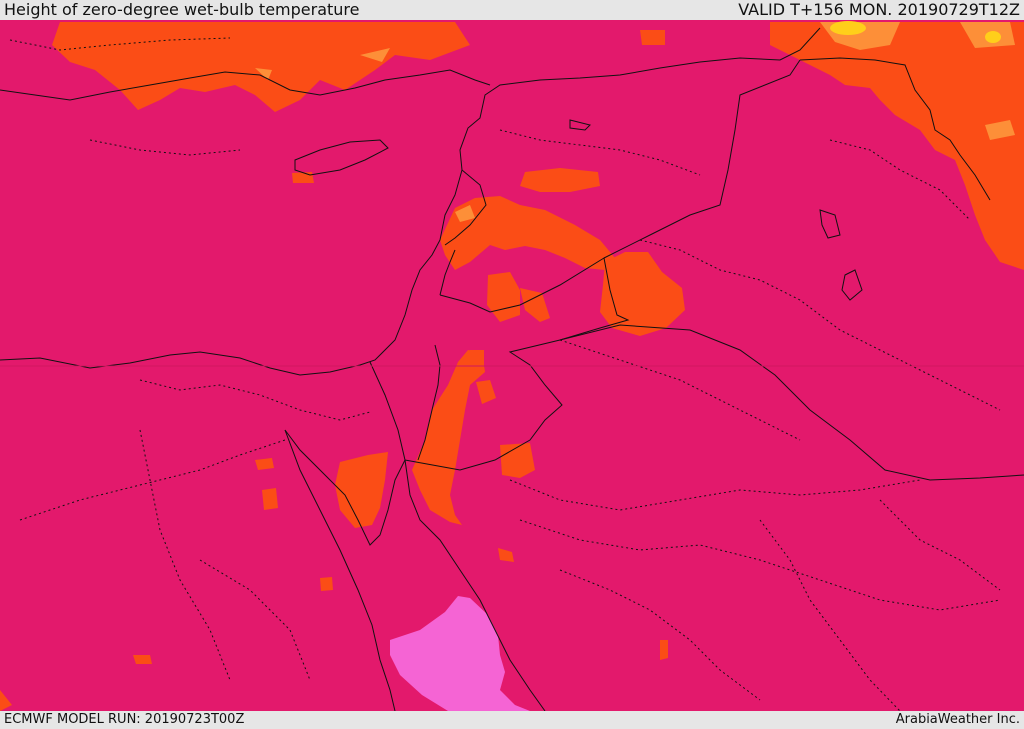 The width and height of the screenshot is (1024, 729). What do you see at coordinates (957, 719) in the screenshot?
I see `credit-label: ArabiaWeather Inc.` at bounding box center [957, 719].